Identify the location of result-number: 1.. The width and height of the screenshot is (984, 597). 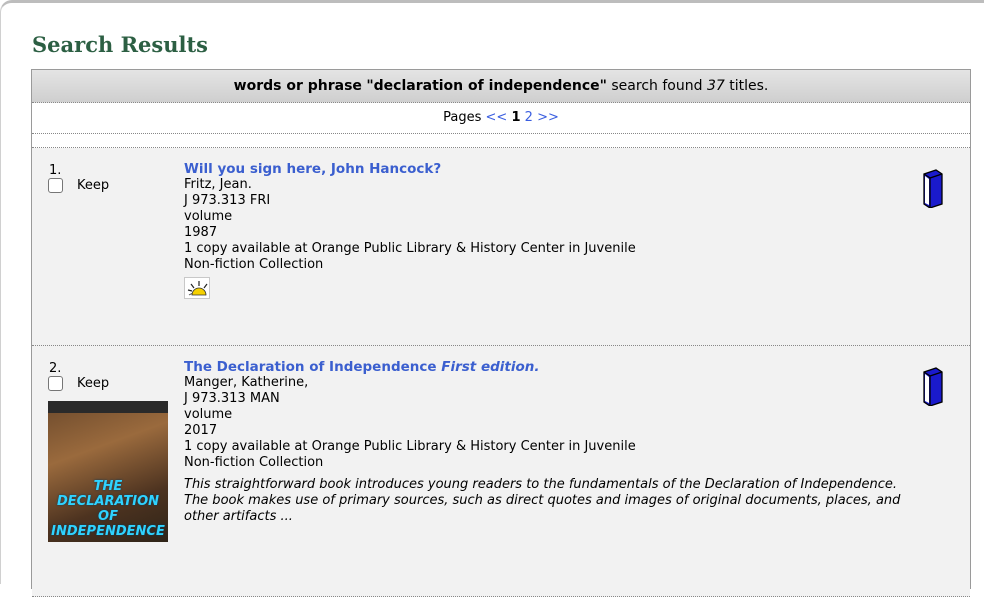
(55, 170).